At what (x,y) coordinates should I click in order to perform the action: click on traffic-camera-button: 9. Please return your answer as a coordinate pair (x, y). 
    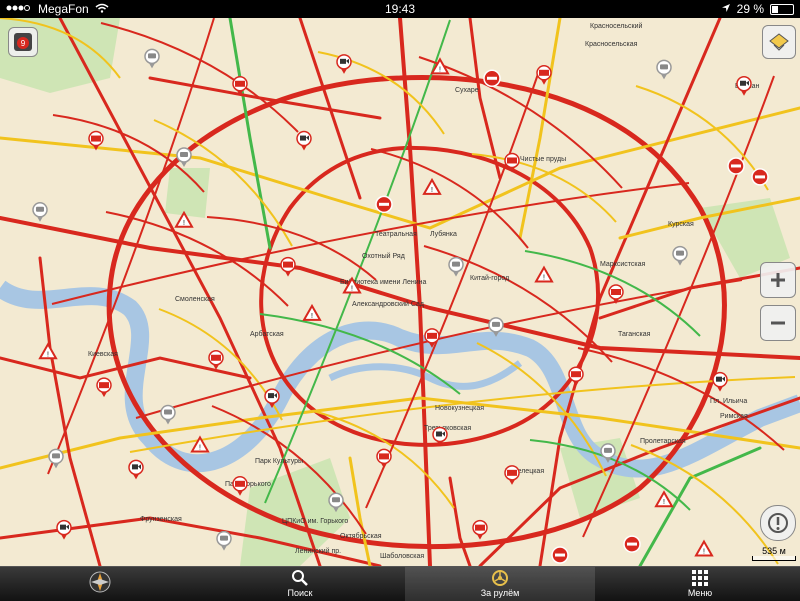
    Looking at the image, I should click on (23, 42).